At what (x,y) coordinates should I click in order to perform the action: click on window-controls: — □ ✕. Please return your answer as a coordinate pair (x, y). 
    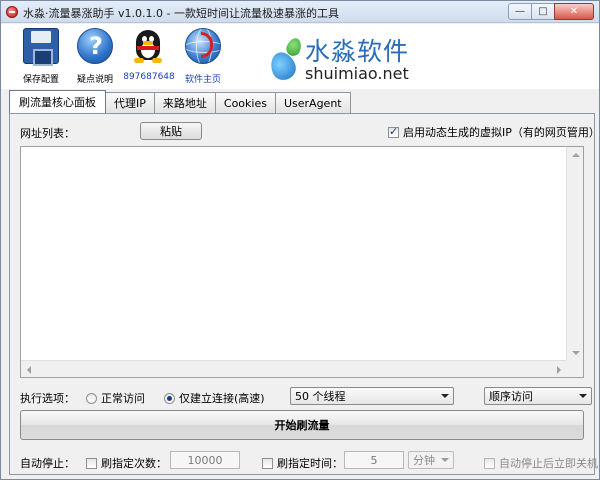
    Looking at the image, I should click on (551, 11).